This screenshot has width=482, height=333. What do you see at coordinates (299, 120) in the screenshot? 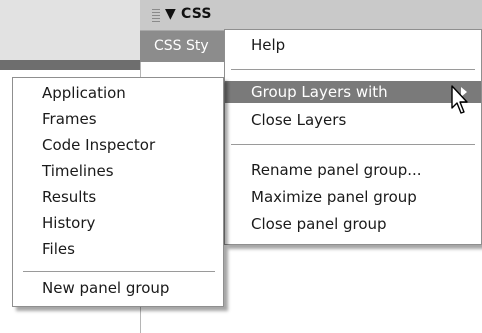
I see `menu-item-close-layers-label: Close Layers` at bounding box center [299, 120].